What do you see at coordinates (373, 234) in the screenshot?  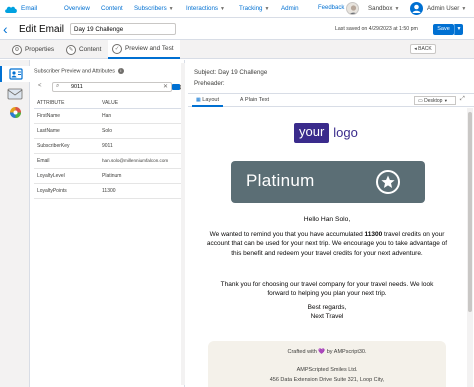 I see `points-value: 11300` at bounding box center [373, 234].